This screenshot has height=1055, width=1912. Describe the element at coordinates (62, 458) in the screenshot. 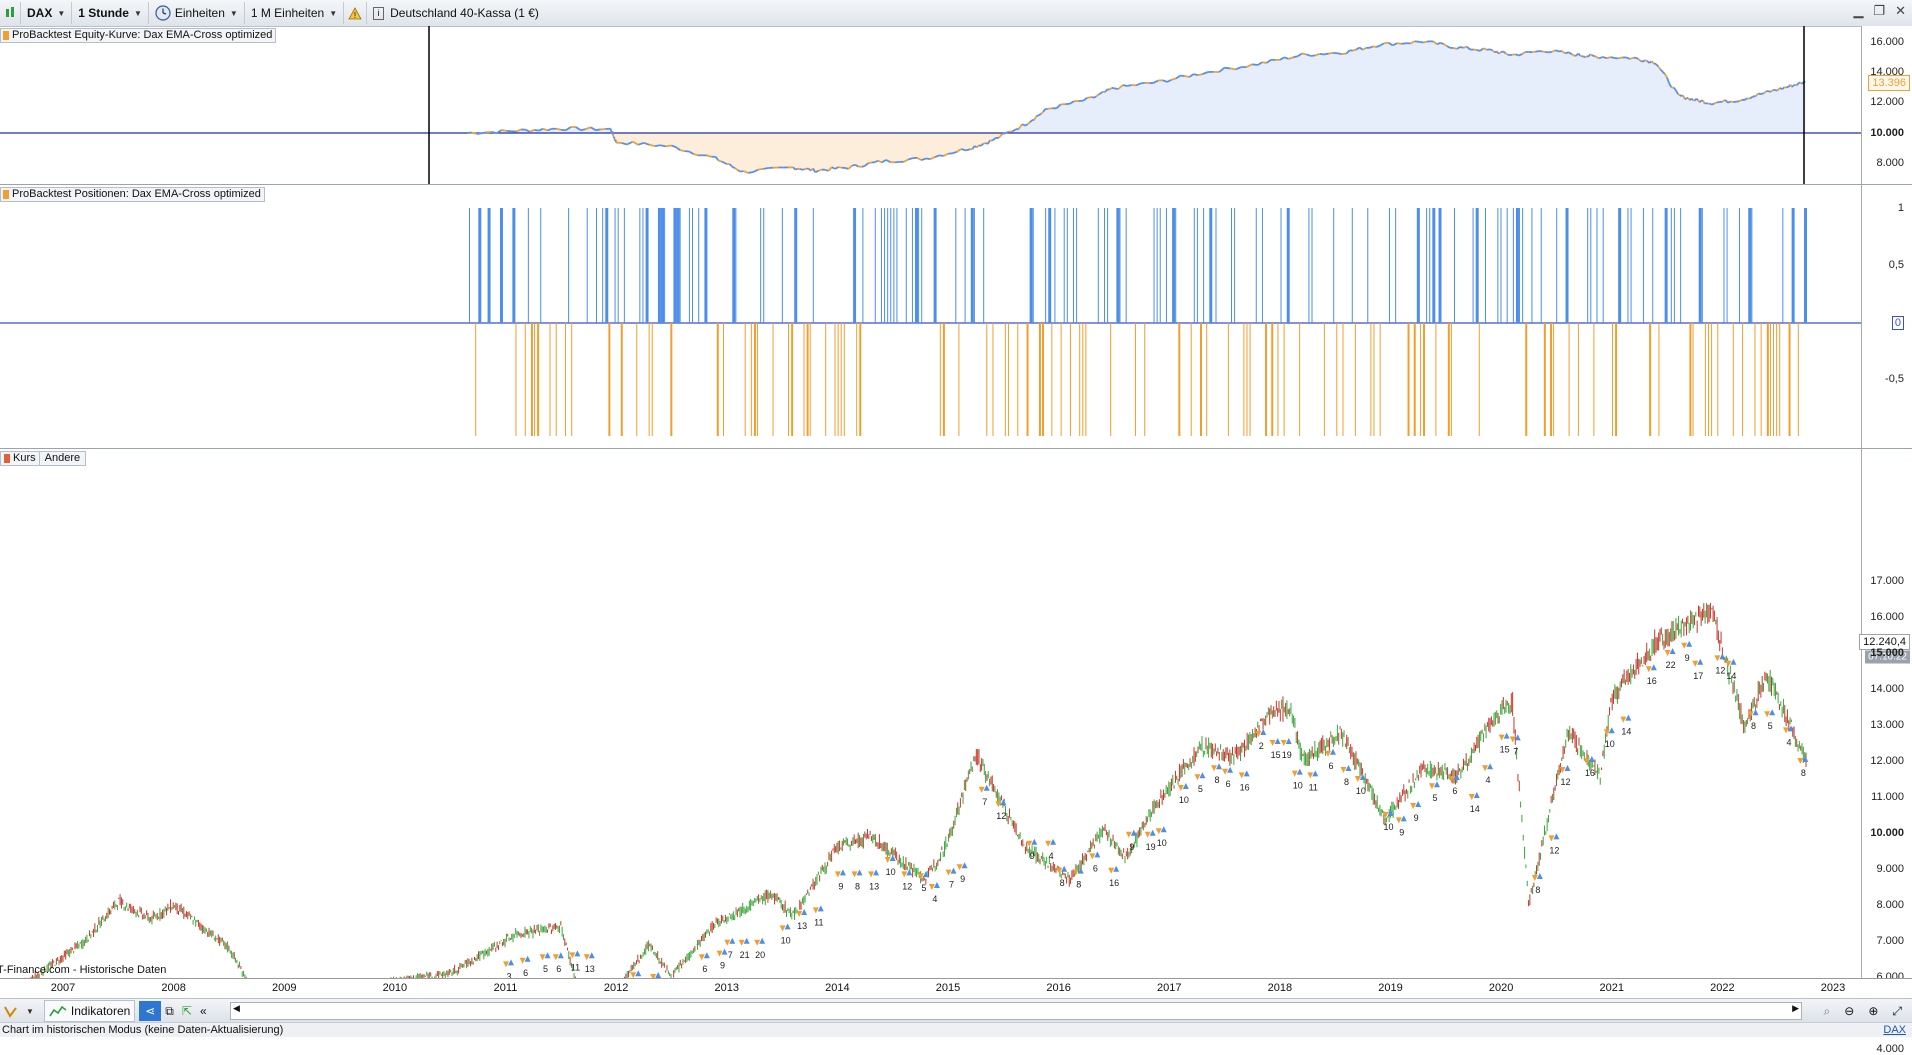

I see `andere-tab: Andere` at that location.